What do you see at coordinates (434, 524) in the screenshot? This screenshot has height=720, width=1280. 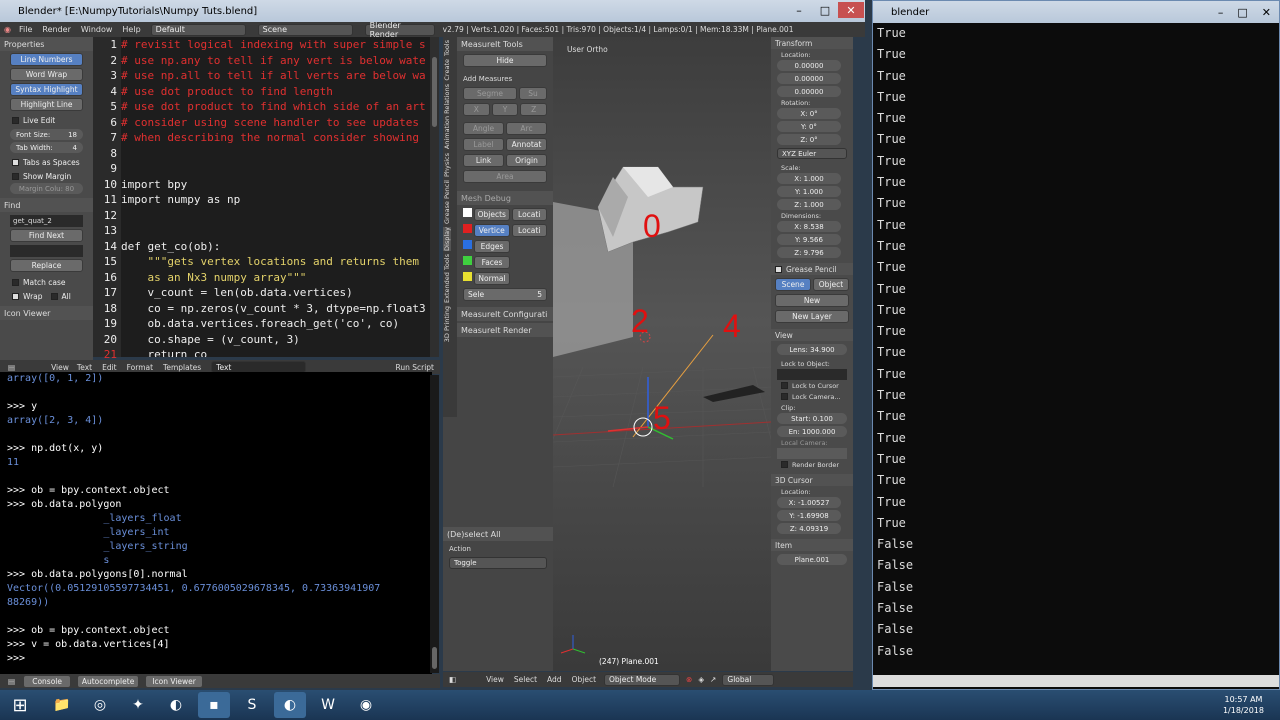 I see `console-scrollbar` at bounding box center [434, 524].